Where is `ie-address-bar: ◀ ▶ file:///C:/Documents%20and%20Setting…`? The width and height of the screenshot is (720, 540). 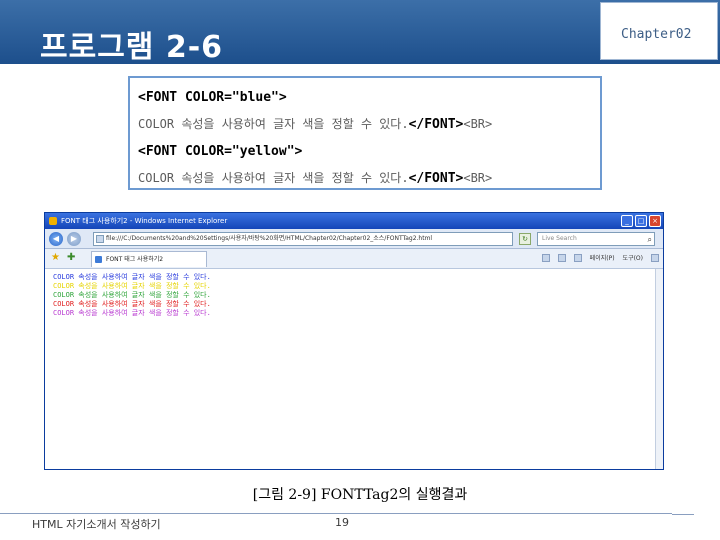 ie-address-bar: ◀ ▶ file:///C:/Documents%20and%20Setting… is located at coordinates (354, 239).